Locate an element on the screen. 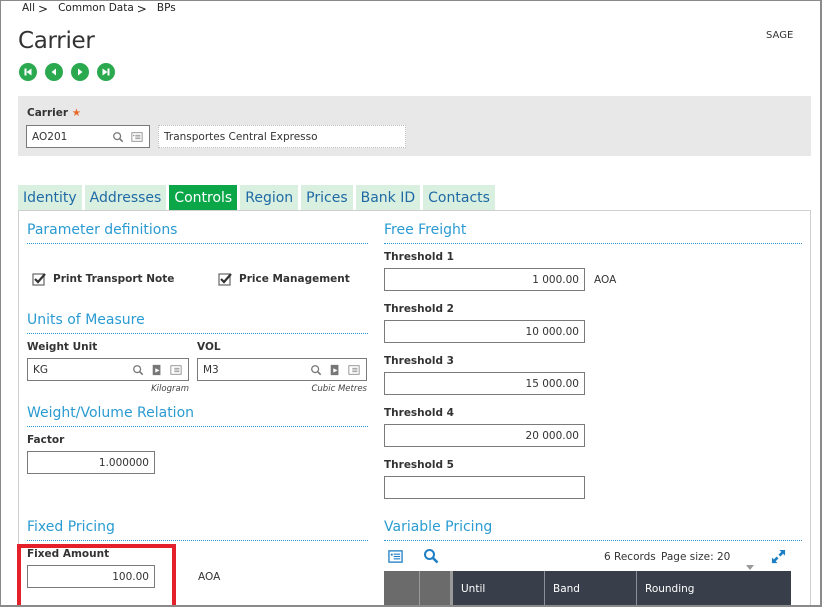 The image size is (822, 607). tab-controls: Controls is located at coordinates (203, 197).